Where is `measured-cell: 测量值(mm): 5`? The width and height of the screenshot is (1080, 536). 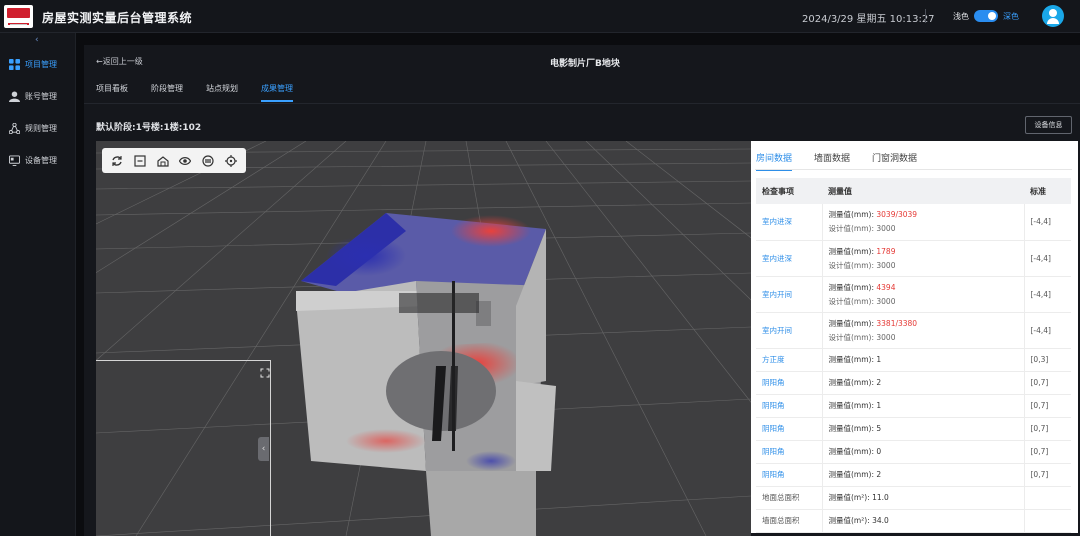
measured-cell: 测量值(mm): 5 is located at coordinates (923, 429).